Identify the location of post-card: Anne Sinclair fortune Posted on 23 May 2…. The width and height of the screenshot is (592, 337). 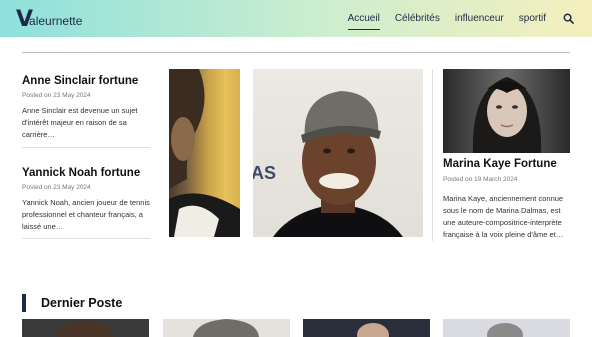
(86, 107).